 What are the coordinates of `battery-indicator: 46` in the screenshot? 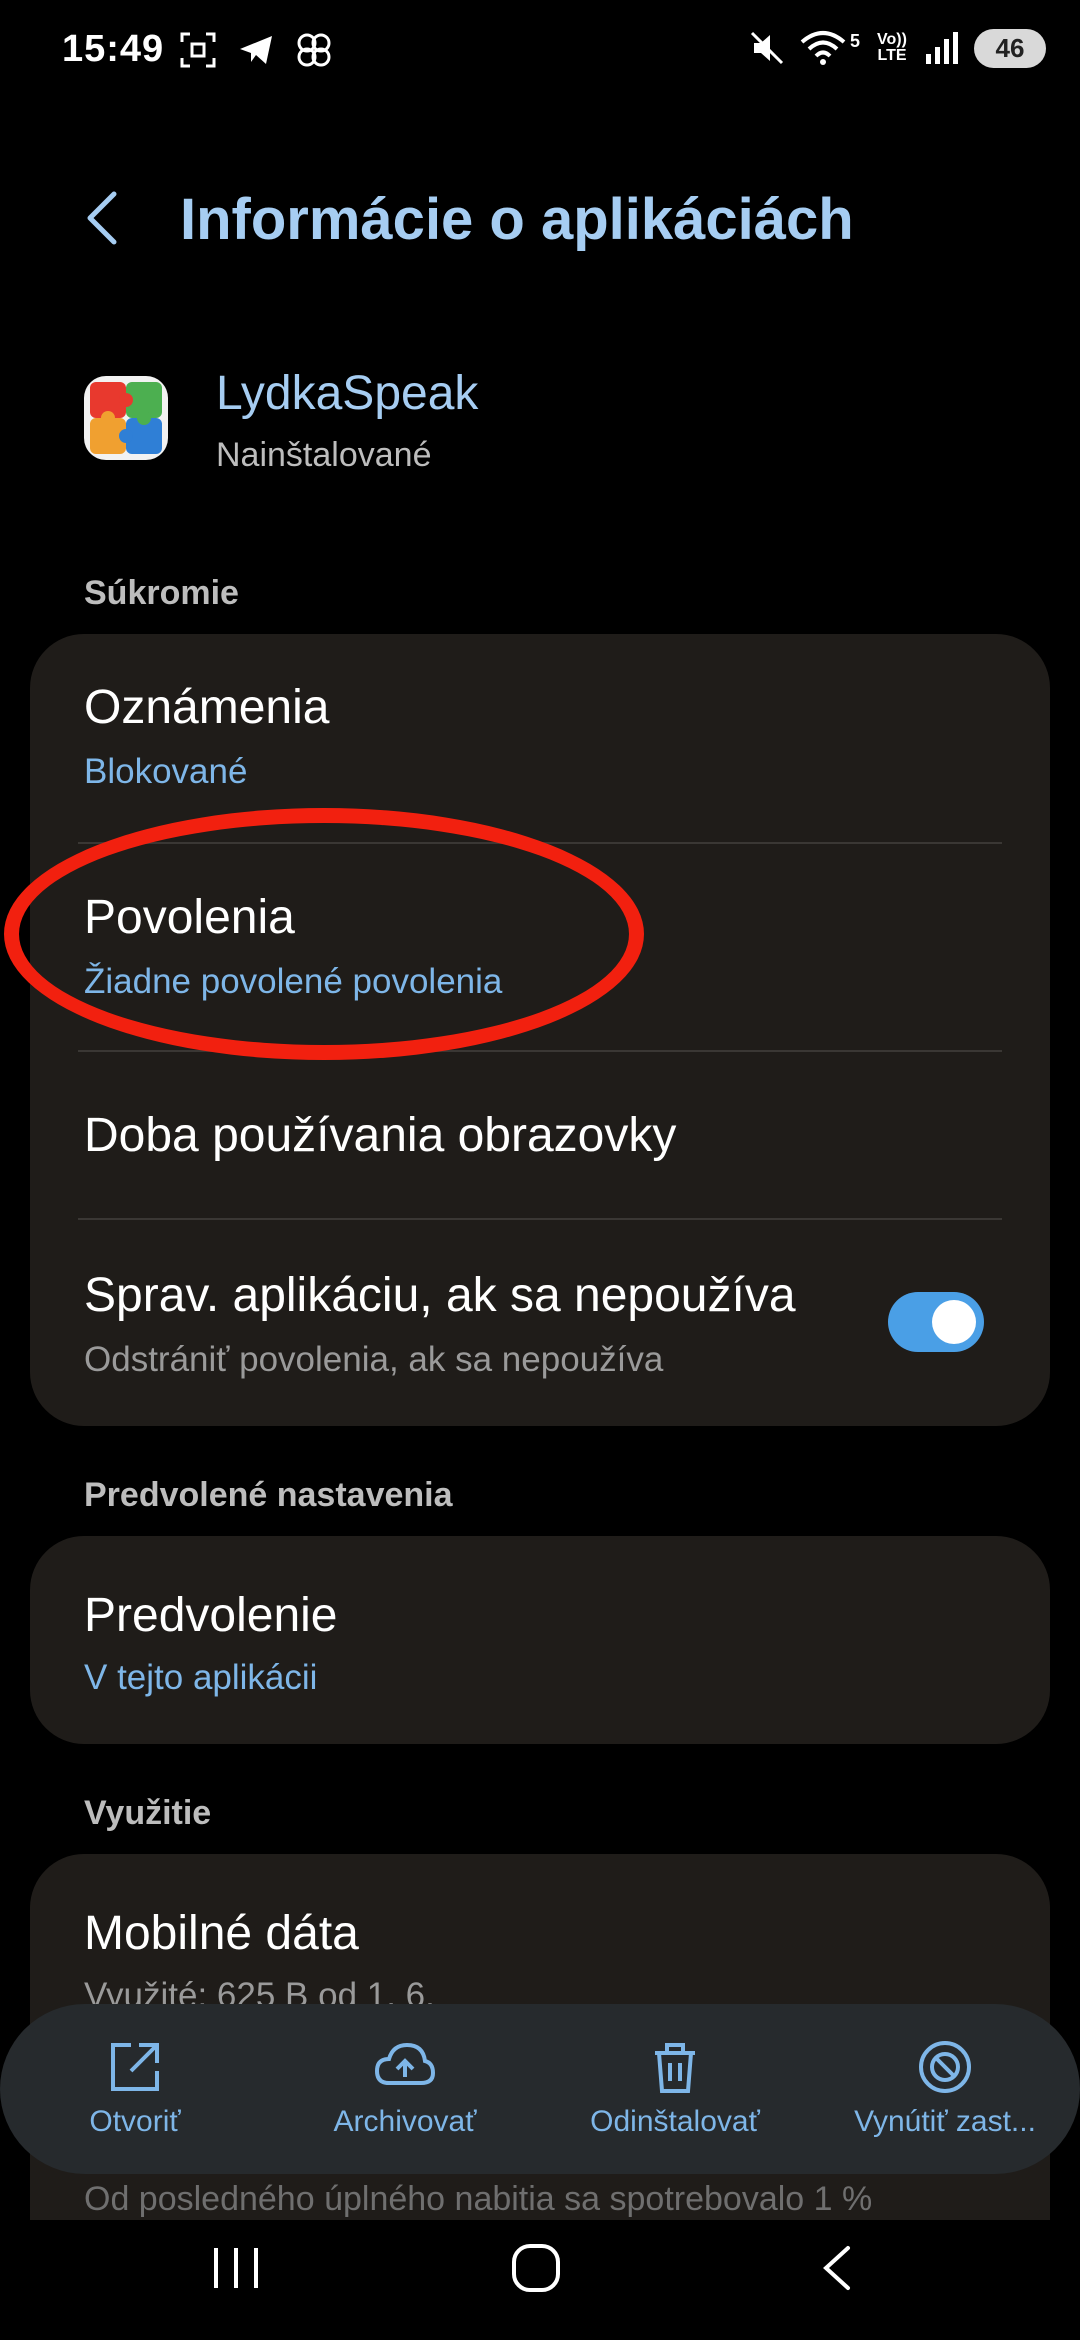 It's located at (1010, 48).